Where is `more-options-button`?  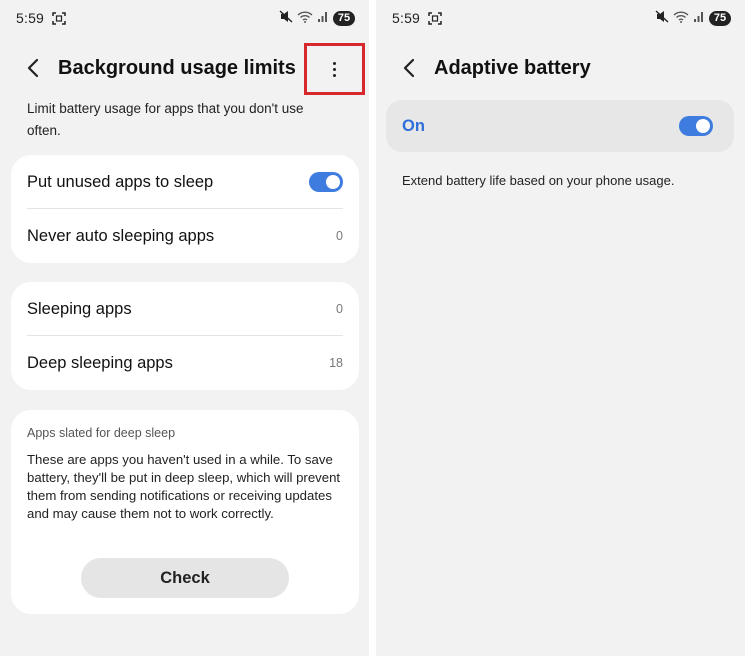
more-options-button is located at coordinates (335, 69).